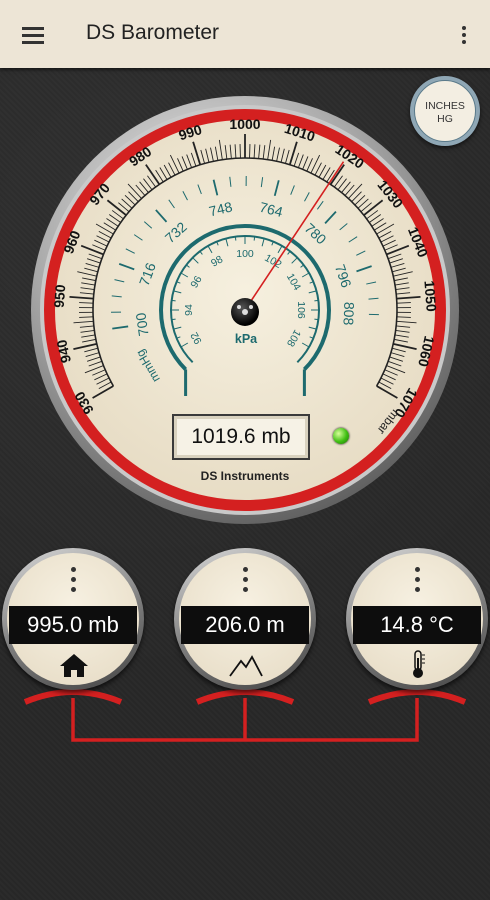  Describe the element at coordinates (301, 310) in the screenshot. I see `kpa-tick-label: 106` at that location.